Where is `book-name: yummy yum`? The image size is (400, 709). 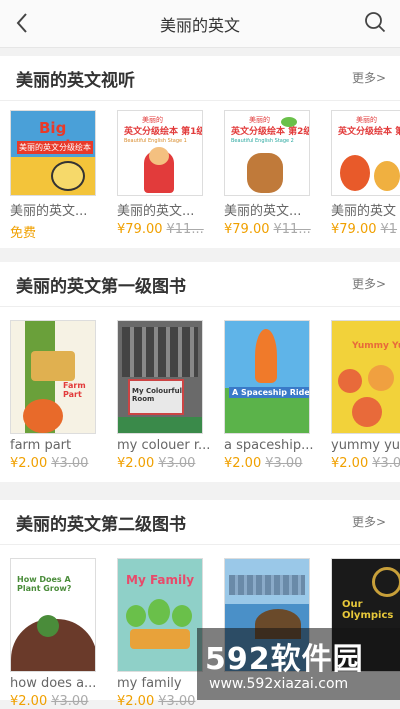 book-name: yummy yum is located at coordinates (365, 445).